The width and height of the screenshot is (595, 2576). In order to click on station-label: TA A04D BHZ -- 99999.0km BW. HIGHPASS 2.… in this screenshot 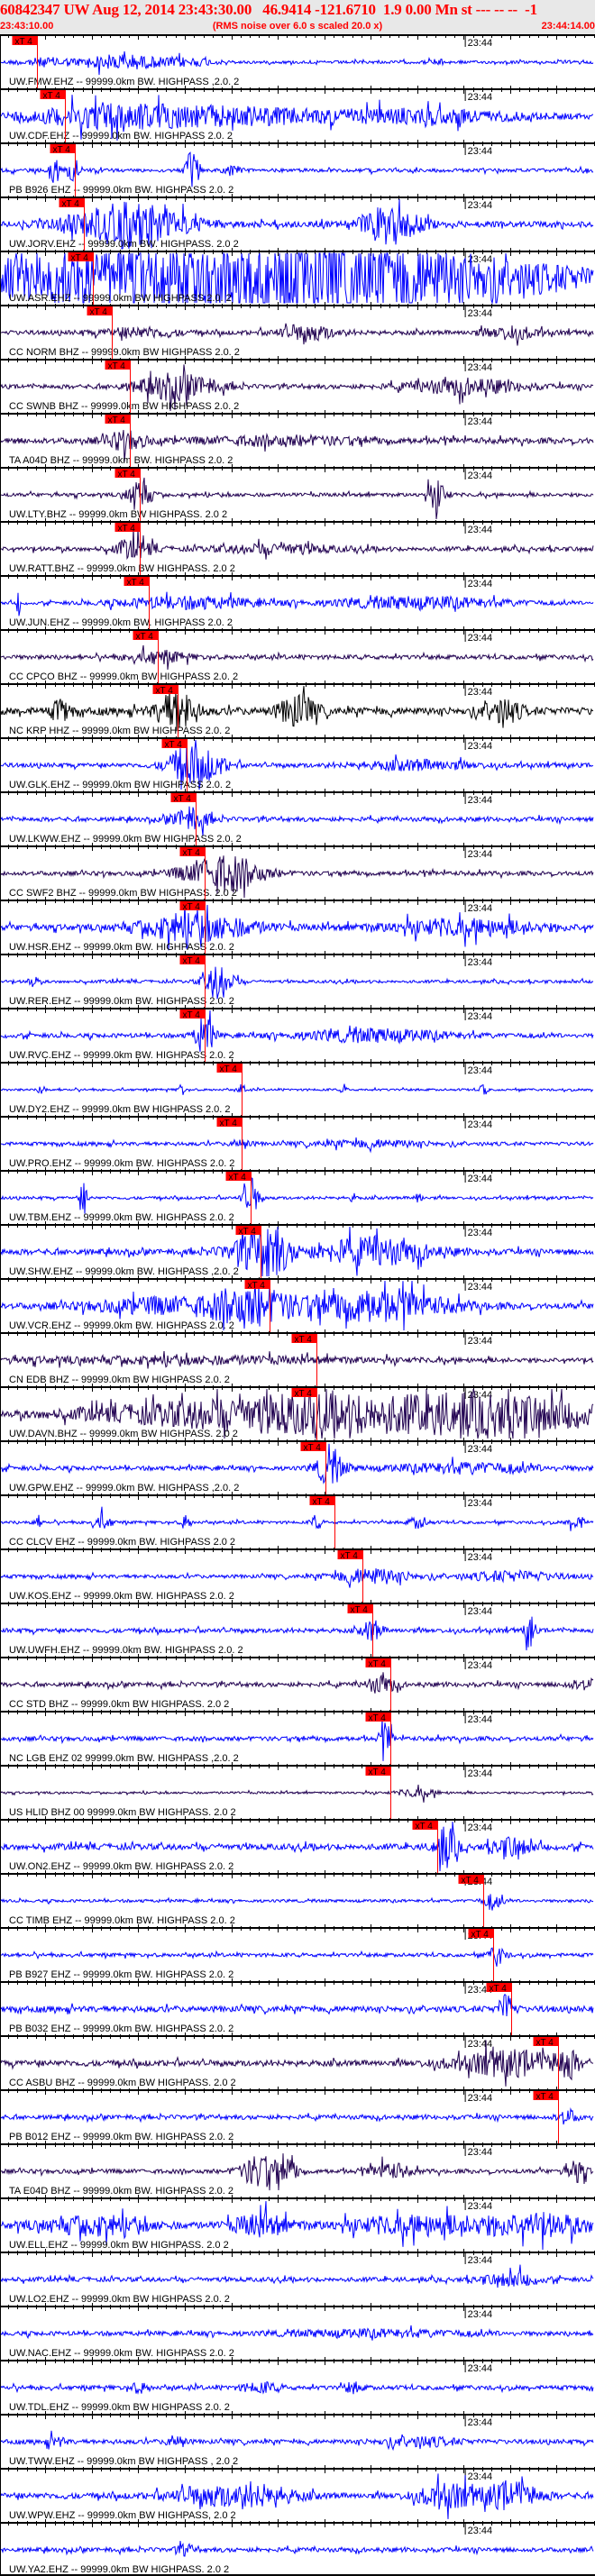, I will do `click(121, 460)`.